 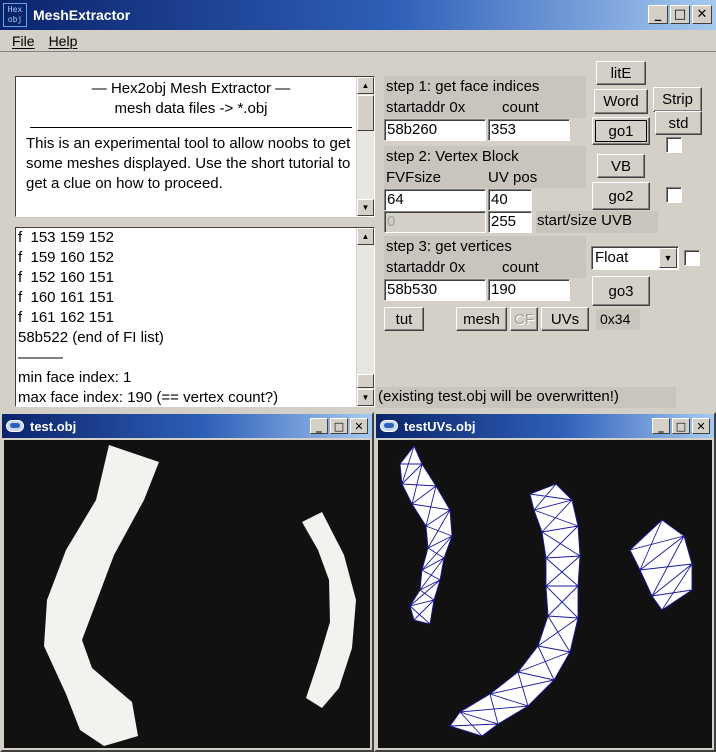 I want to click on step1-addr-input: 58b260, so click(x=435, y=130).